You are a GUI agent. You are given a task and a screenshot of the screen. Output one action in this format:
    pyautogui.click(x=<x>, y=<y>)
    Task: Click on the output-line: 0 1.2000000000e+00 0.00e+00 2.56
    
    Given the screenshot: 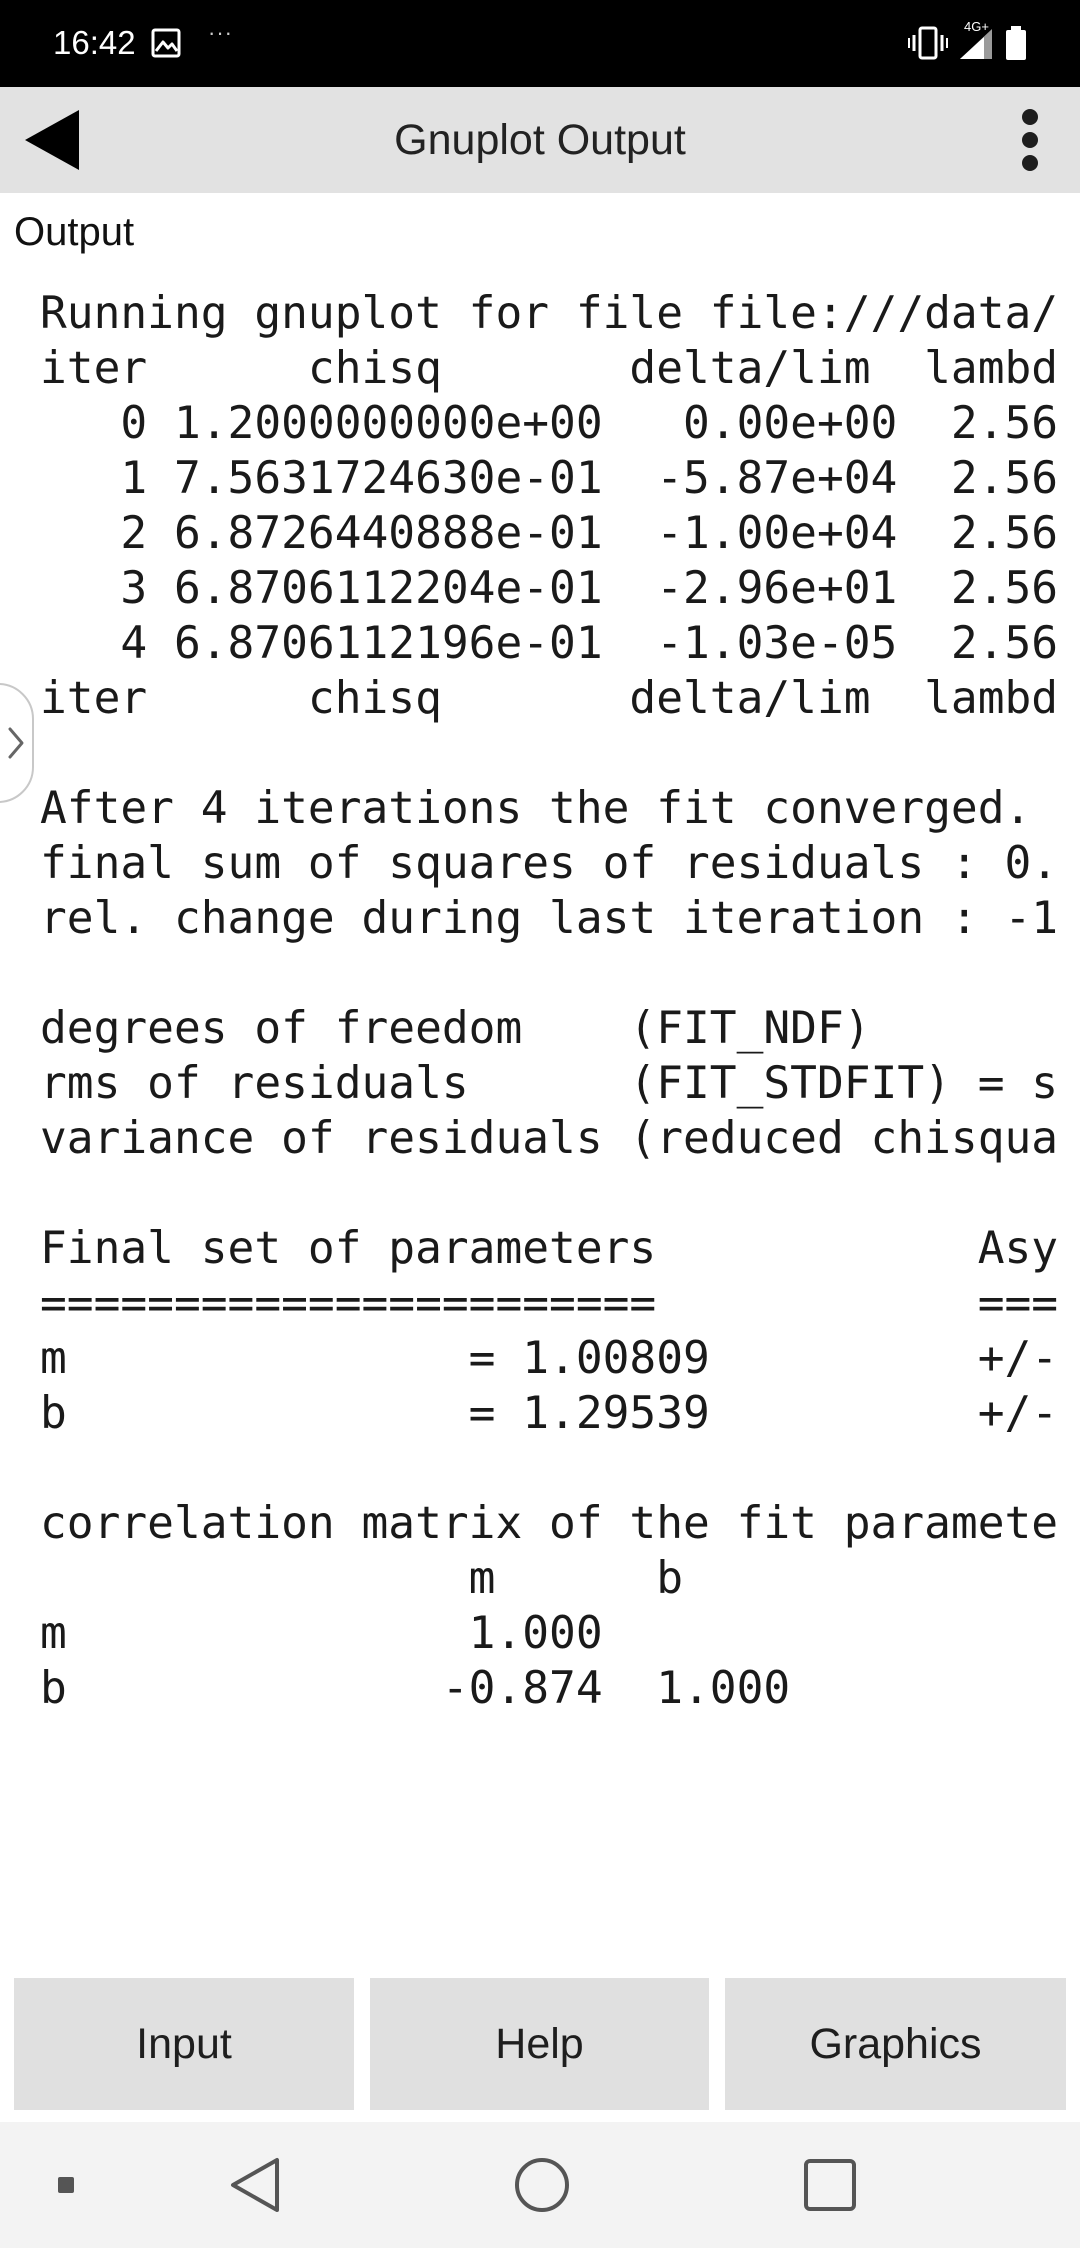 What is the action you would take?
    pyautogui.click(x=549, y=423)
    